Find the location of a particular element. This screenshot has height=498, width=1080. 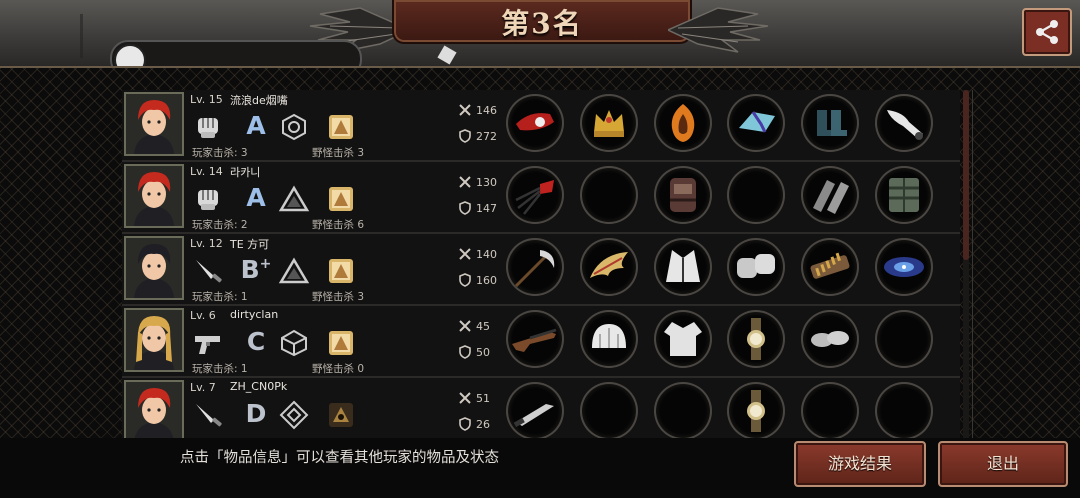

white-helmet-icon is located at coordinates (609, 336).